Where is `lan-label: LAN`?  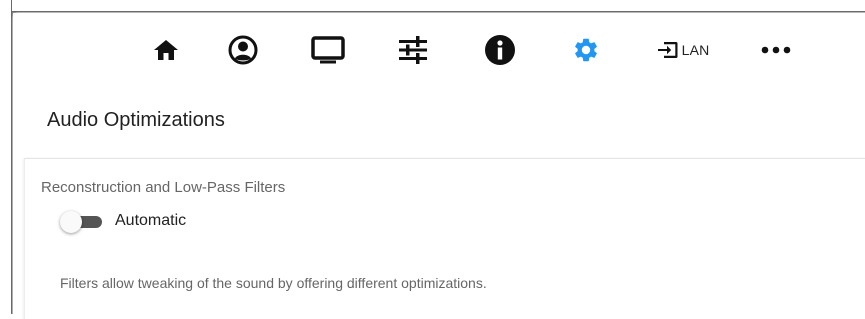 lan-label: LAN is located at coordinates (695, 50).